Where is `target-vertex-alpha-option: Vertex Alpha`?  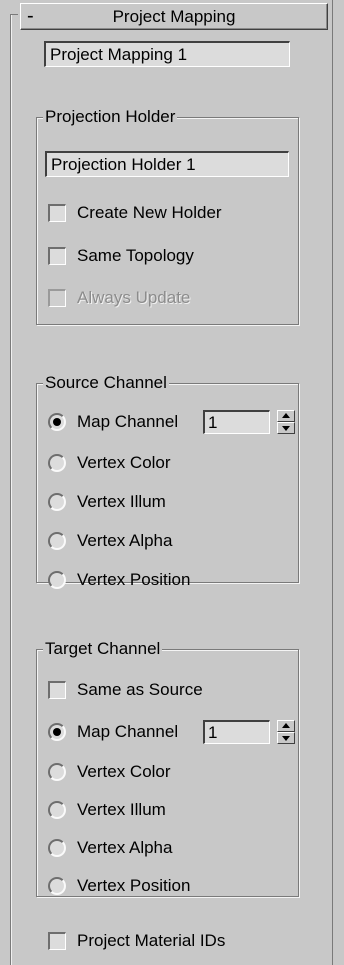
target-vertex-alpha-option: Vertex Alpha is located at coordinates (168, 848).